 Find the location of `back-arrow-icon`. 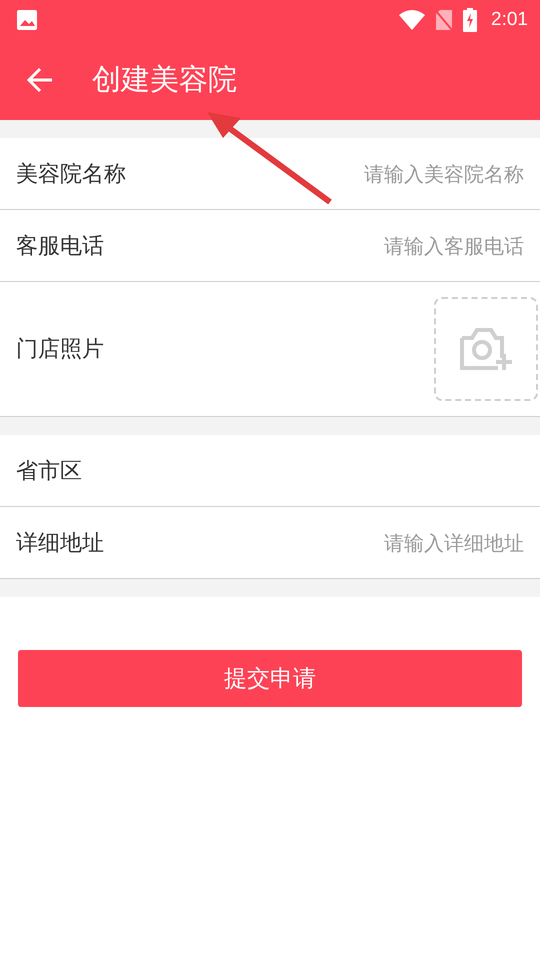

back-arrow-icon is located at coordinates (40, 80).